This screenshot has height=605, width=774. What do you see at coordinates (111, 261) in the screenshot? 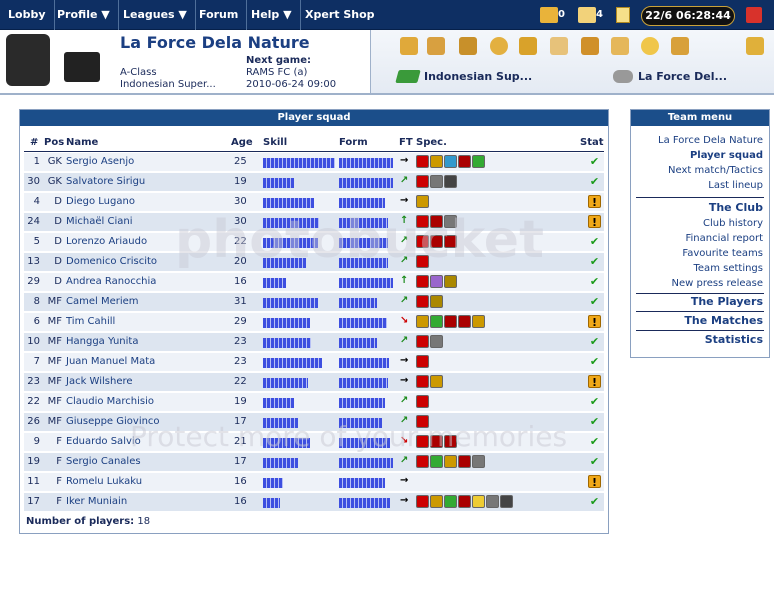
I see `player-name: Domenico Criscito` at bounding box center [111, 261].